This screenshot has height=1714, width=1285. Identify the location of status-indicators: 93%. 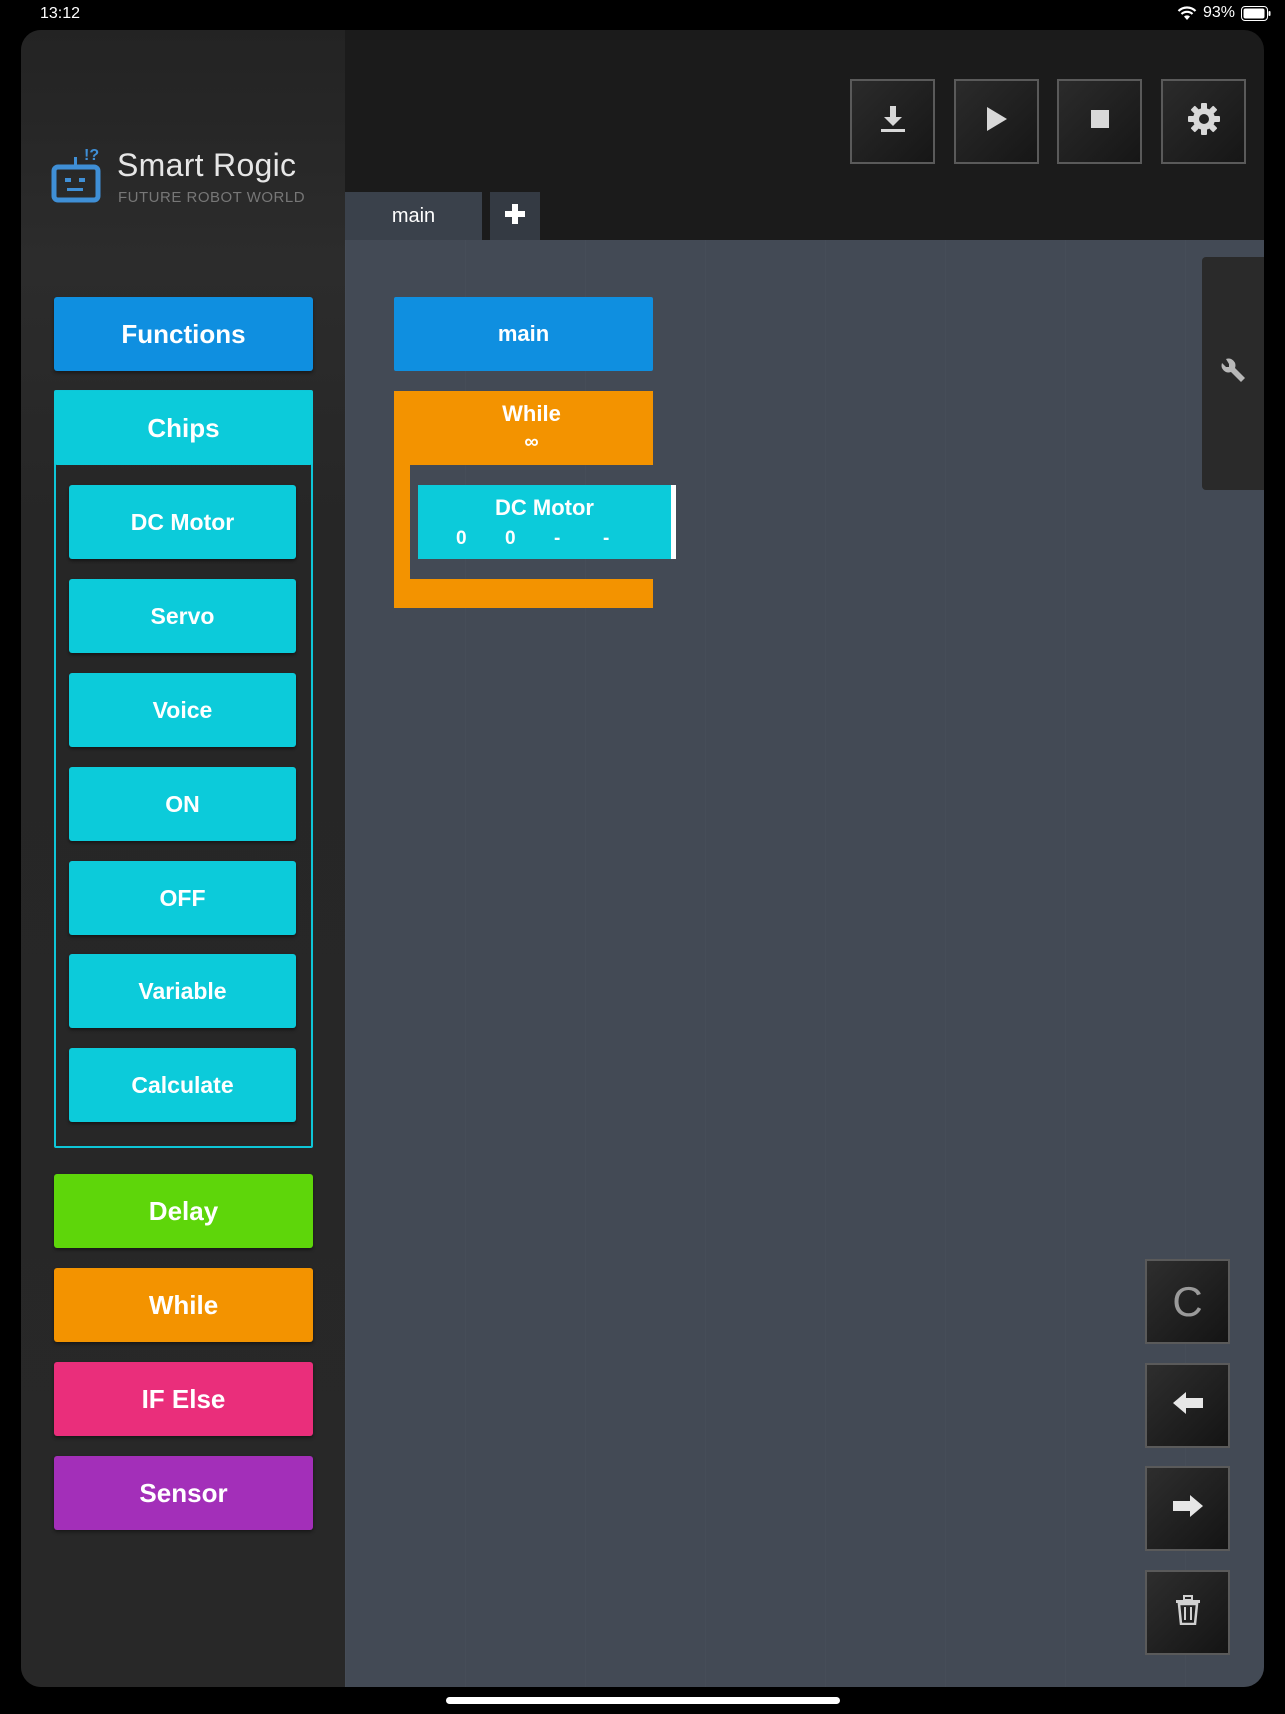
(1224, 13).